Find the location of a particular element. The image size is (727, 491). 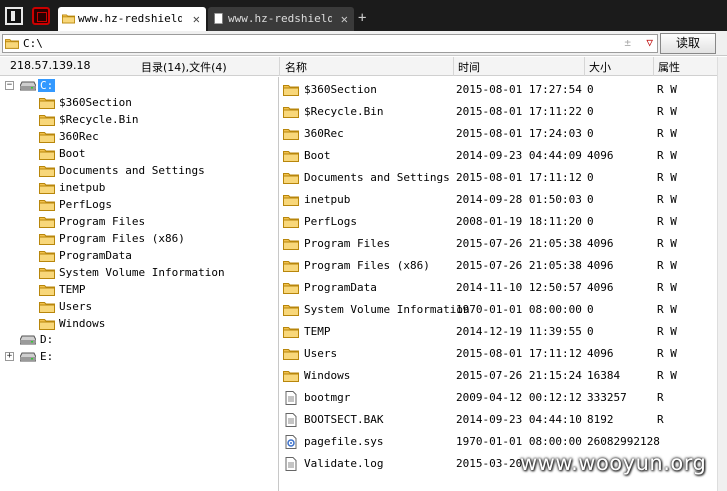

record-icon is located at coordinates (41, 16).